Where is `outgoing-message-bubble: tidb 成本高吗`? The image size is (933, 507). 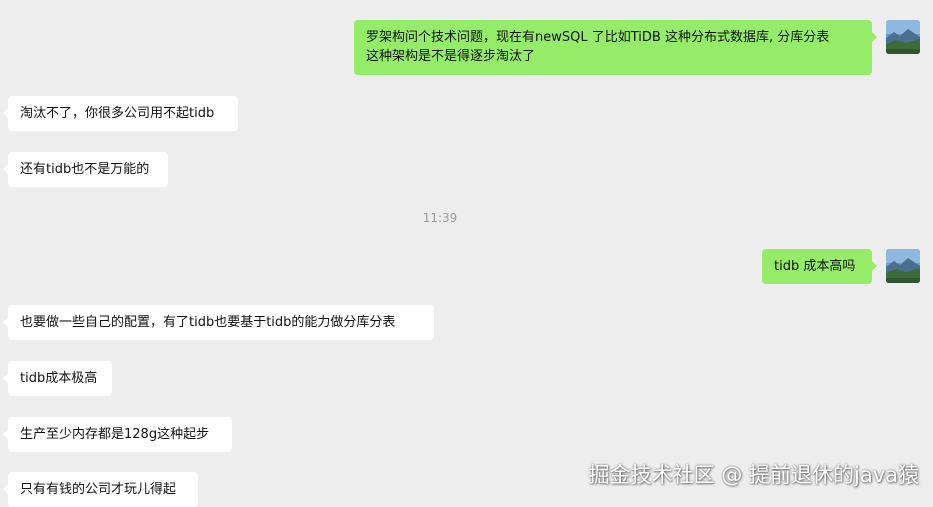 outgoing-message-bubble: tidb 成本高吗 is located at coordinates (819, 266).